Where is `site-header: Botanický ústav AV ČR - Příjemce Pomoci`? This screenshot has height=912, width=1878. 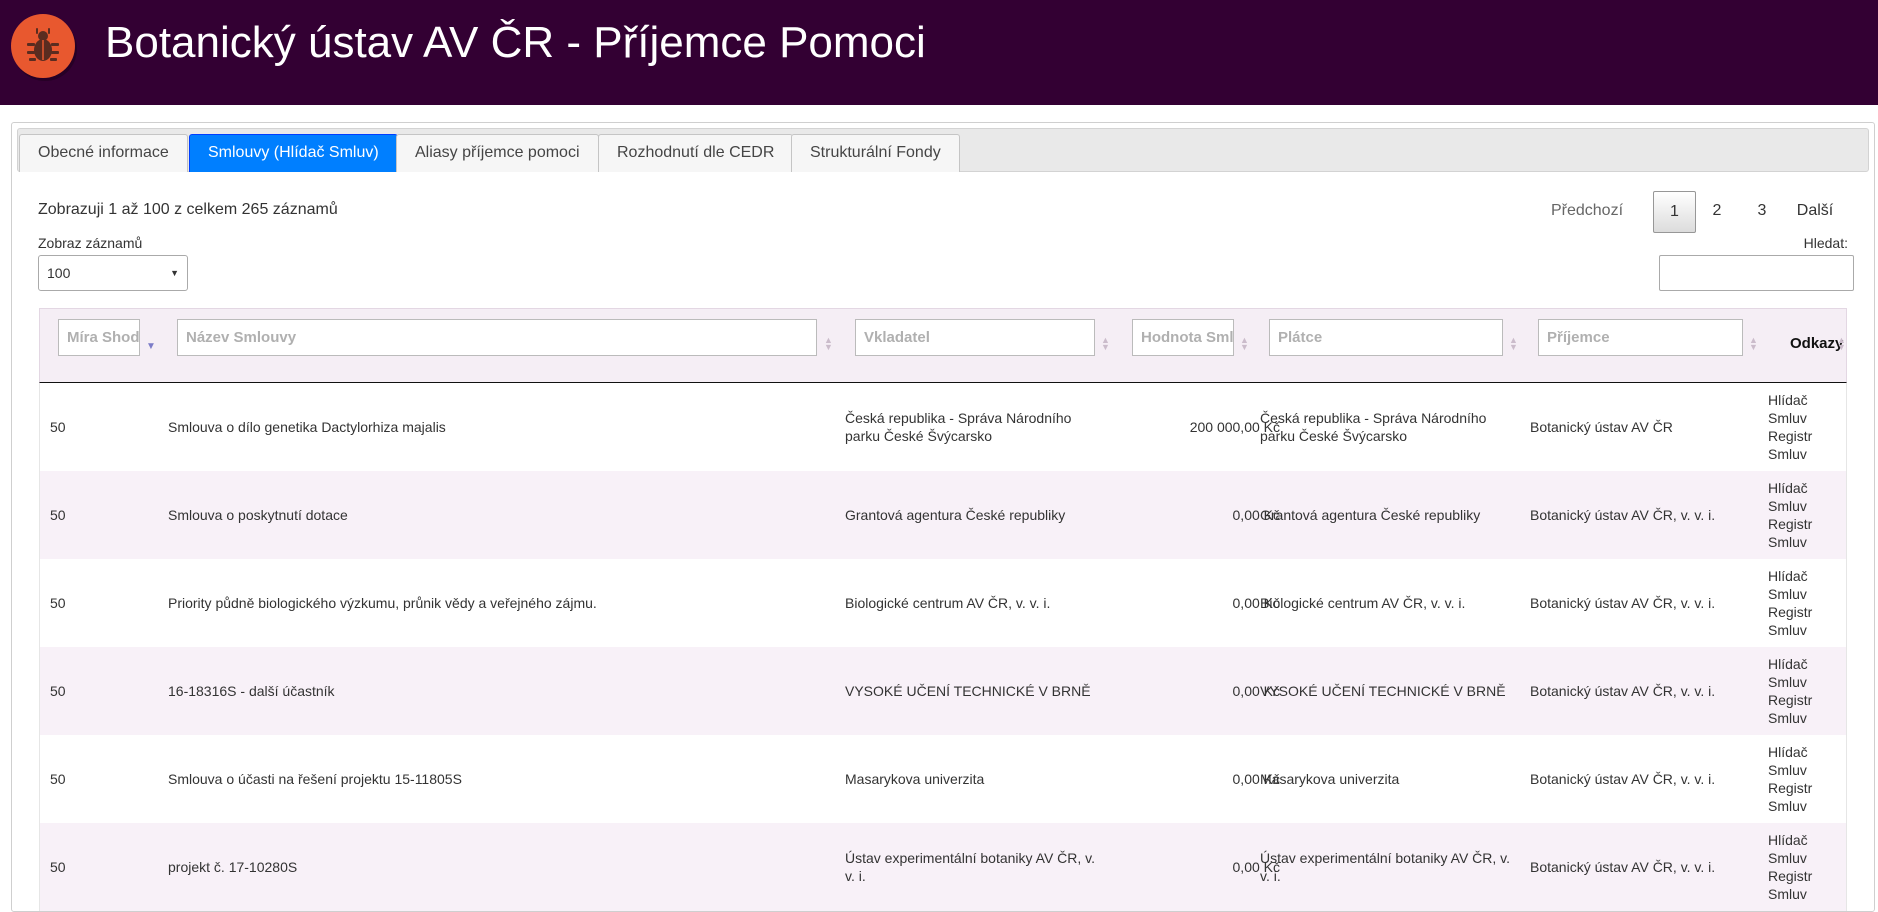 site-header: Botanický ústav AV ČR - Příjemce Pomoci is located at coordinates (939, 52).